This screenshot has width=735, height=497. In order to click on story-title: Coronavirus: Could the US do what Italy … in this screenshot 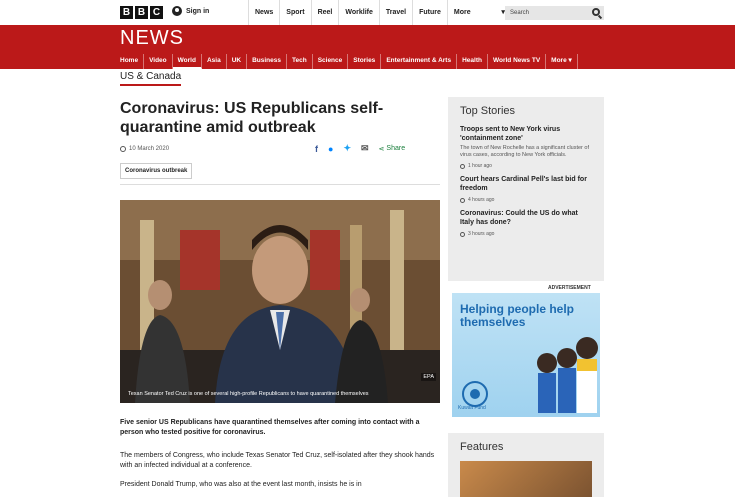, I will do `click(526, 218)`.